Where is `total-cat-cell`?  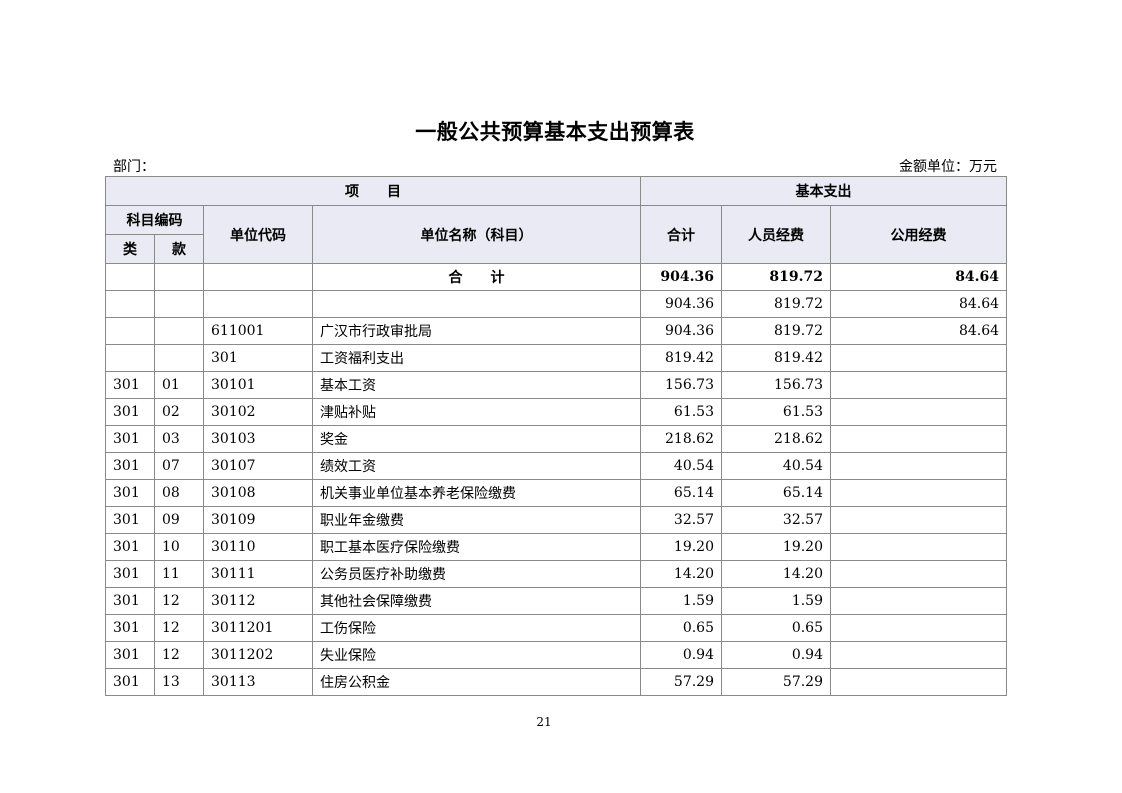
total-cat-cell is located at coordinates (130, 277).